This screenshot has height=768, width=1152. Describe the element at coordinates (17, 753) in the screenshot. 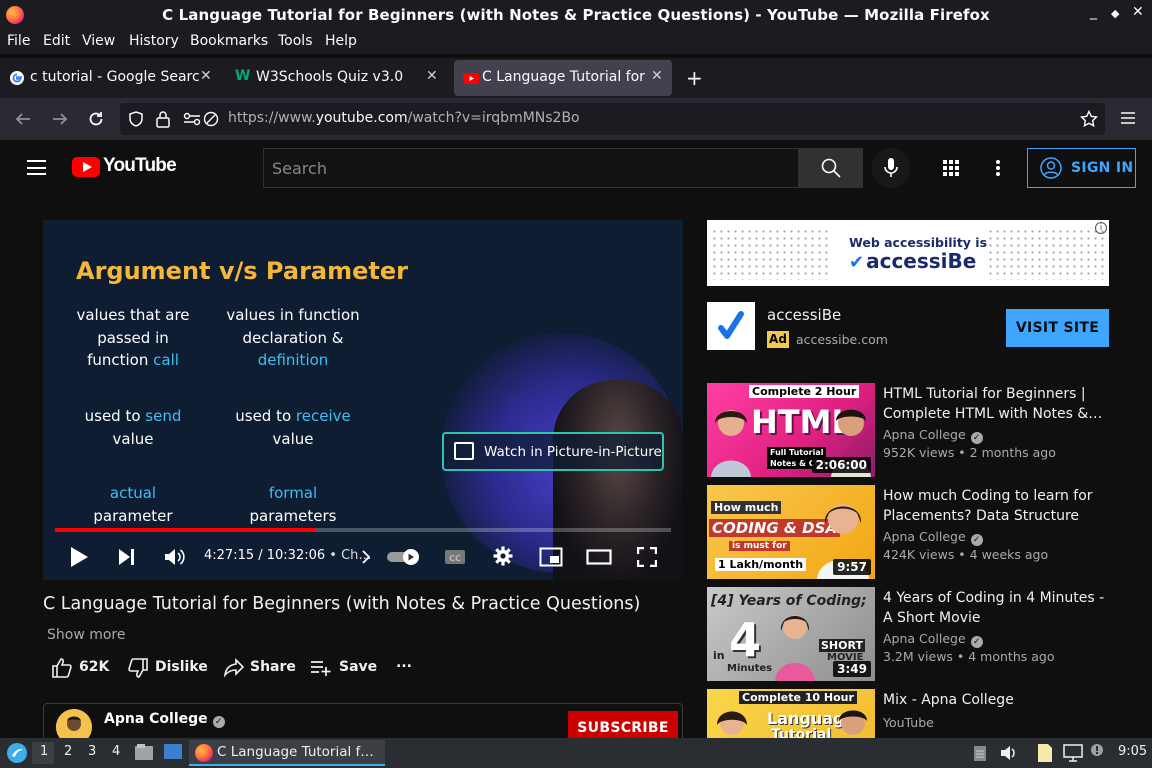

I see `start-menu-icon` at that location.